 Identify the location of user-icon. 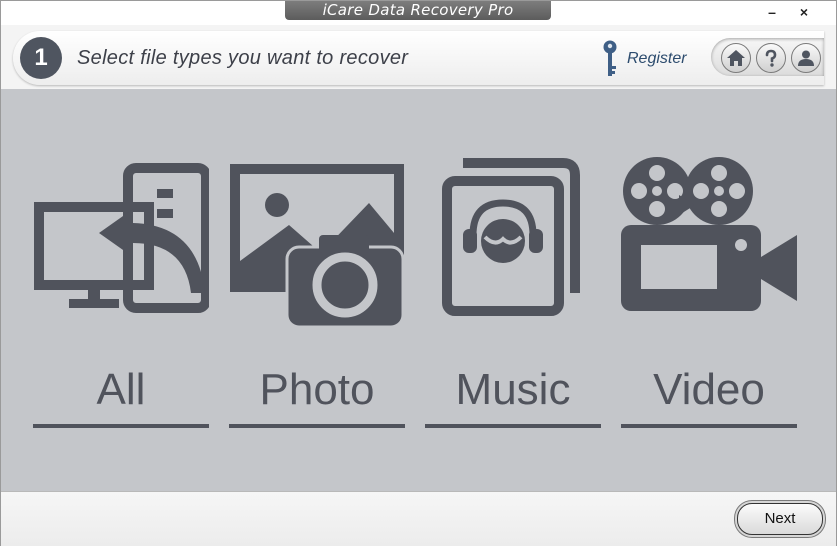
(806, 58).